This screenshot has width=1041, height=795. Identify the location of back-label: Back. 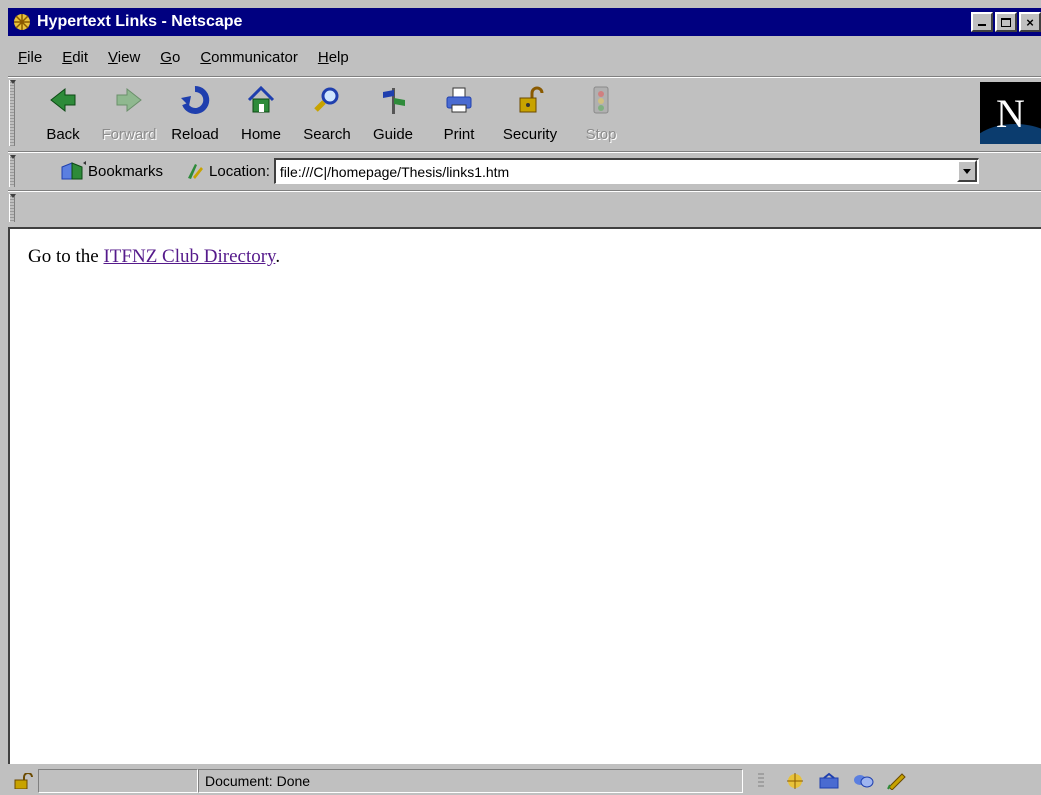
(63, 134).